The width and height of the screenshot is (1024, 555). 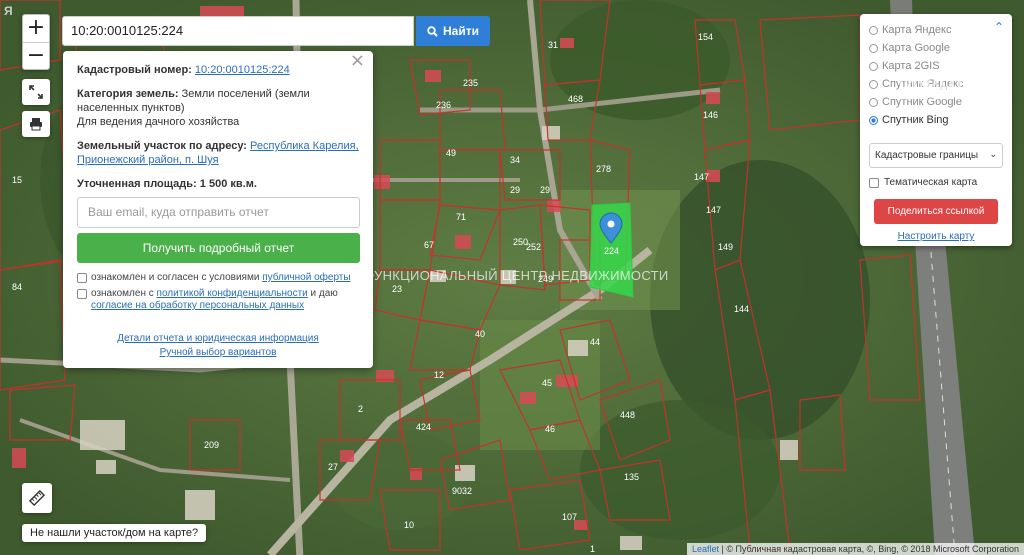 What do you see at coordinates (82, 294) in the screenshot?
I see `privacy-checkbox` at bounding box center [82, 294].